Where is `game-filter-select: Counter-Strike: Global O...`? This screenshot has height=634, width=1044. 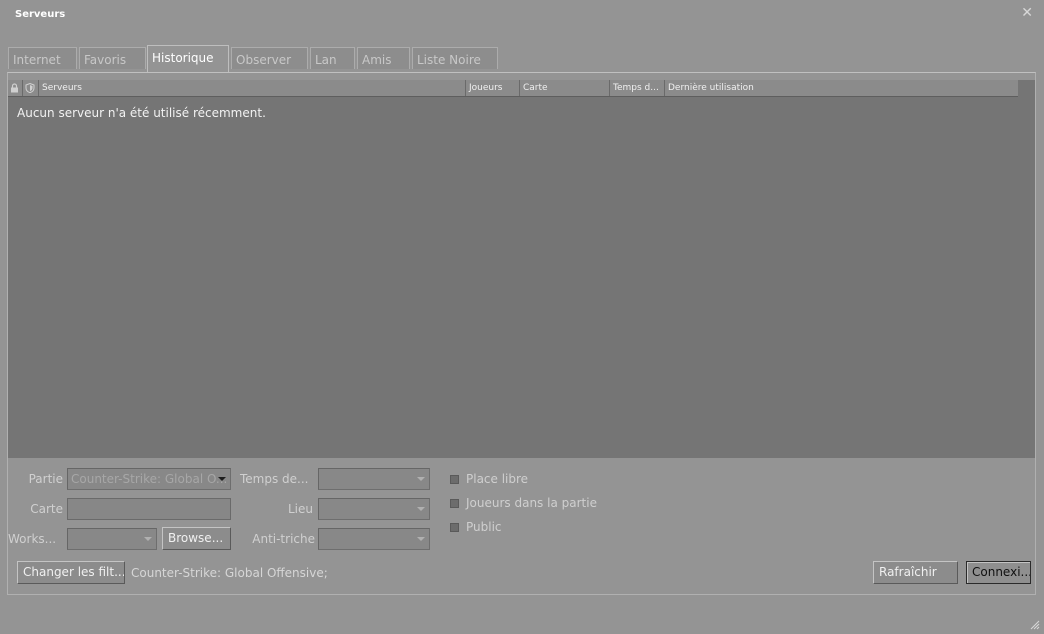 game-filter-select: Counter-Strike: Global O... is located at coordinates (149, 479).